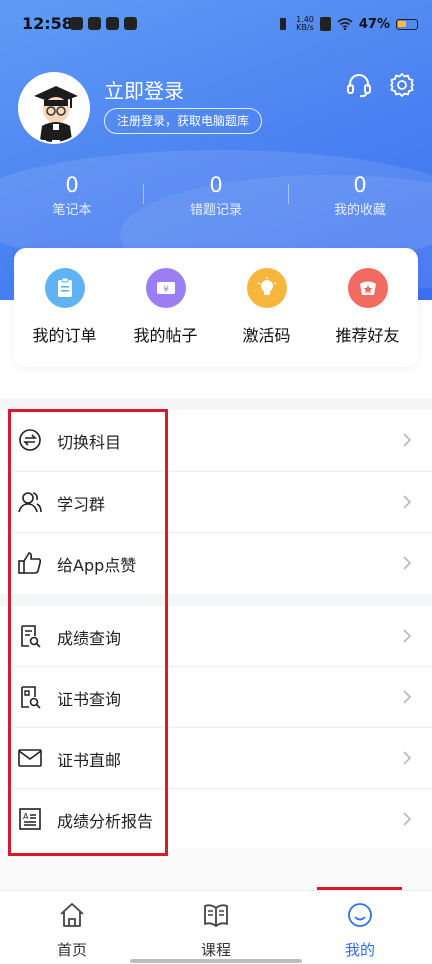  What do you see at coordinates (266, 335) in the screenshot?
I see `shortcut-label: 激活码` at bounding box center [266, 335].